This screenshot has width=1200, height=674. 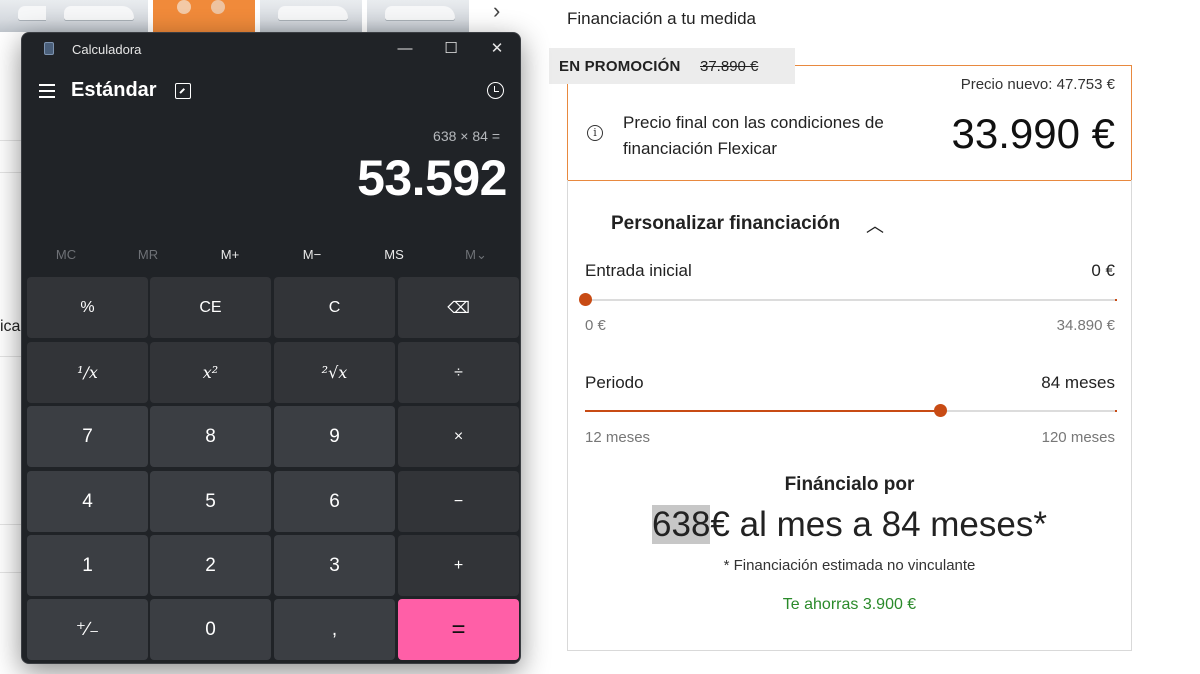 I want to click on divide-button: ÷, so click(x=458, y=372).